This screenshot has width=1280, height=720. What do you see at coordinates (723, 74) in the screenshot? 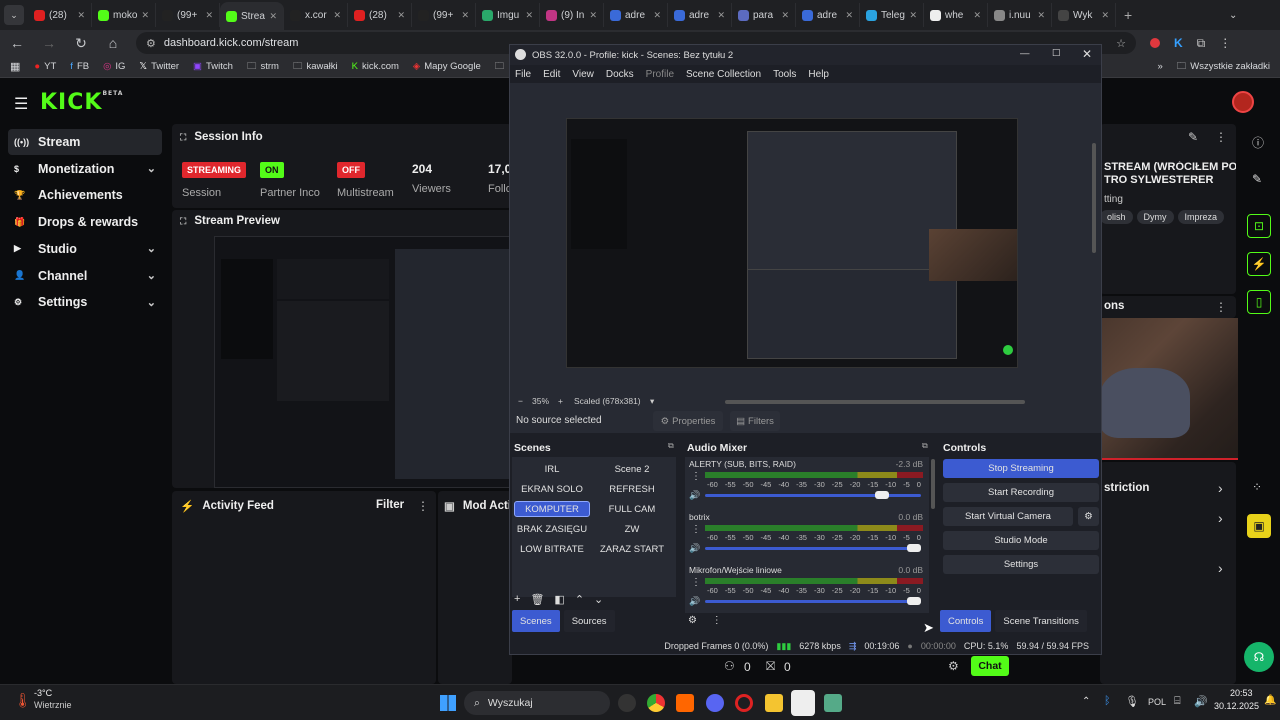
I see `obs-menu-scene-collection: Scene Collection` at bounding box center [723, 74].